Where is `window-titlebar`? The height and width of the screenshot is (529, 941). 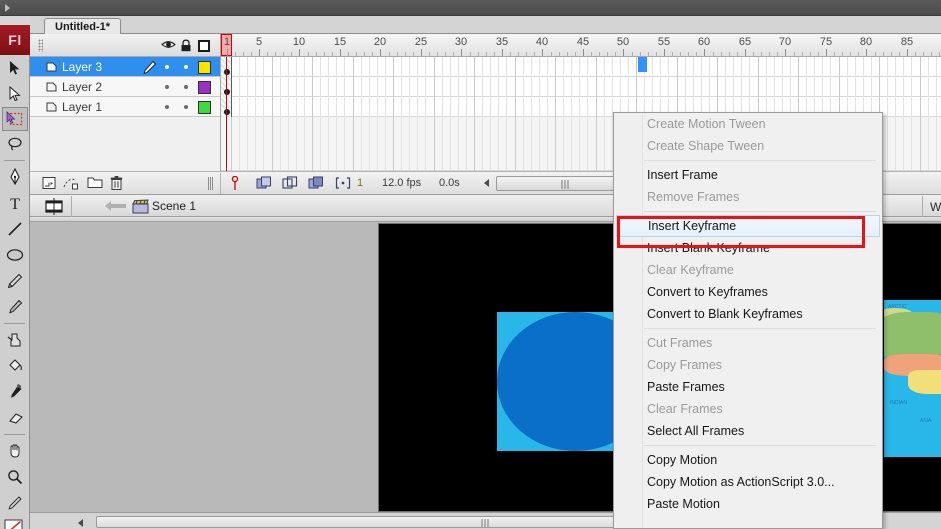
window-titlebar is located at coordinates (470, 8).